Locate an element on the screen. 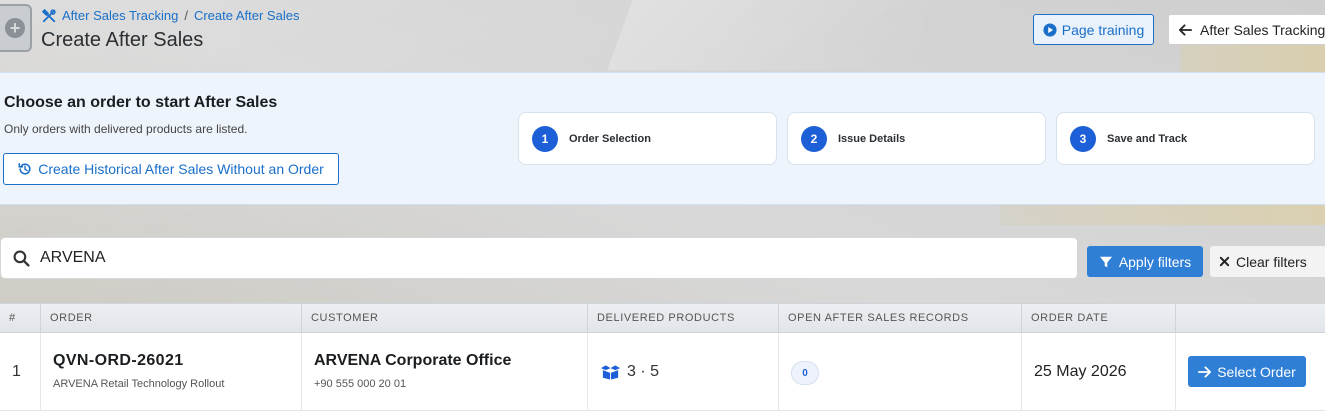  clear-filters-button: Clear filters is located at coordinates (1267, 261).